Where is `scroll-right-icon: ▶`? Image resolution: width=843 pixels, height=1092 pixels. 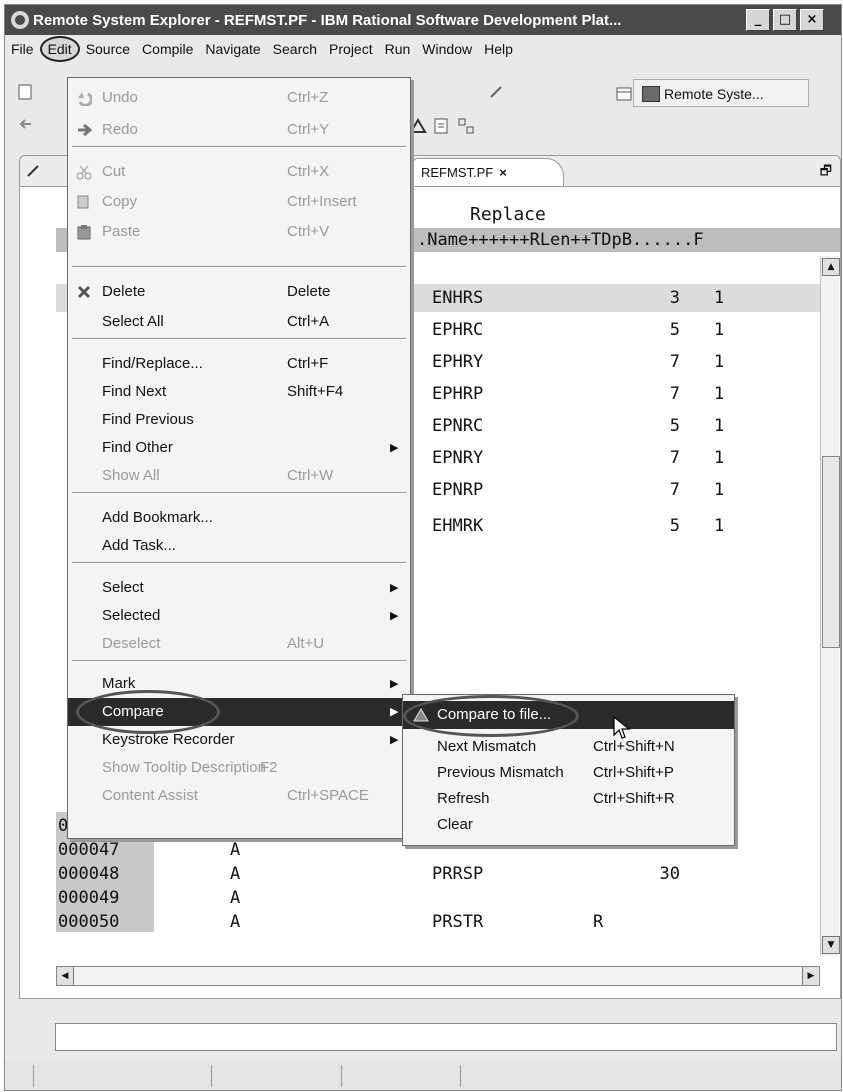
scroll-right-icon: ▶ is located at coordinates (810, 976).